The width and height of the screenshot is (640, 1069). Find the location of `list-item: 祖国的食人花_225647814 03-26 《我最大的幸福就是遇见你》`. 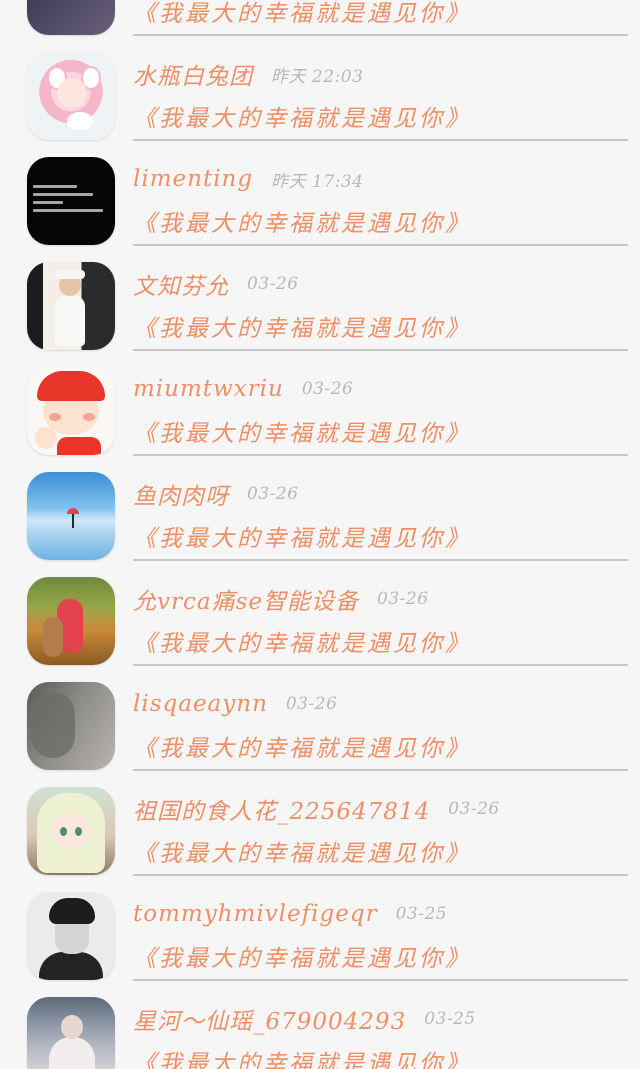

list-item: 祖国的食人花_225647814 03-26 《我最大的幸福就是遇见你》 is located at coordinates (320, 823).